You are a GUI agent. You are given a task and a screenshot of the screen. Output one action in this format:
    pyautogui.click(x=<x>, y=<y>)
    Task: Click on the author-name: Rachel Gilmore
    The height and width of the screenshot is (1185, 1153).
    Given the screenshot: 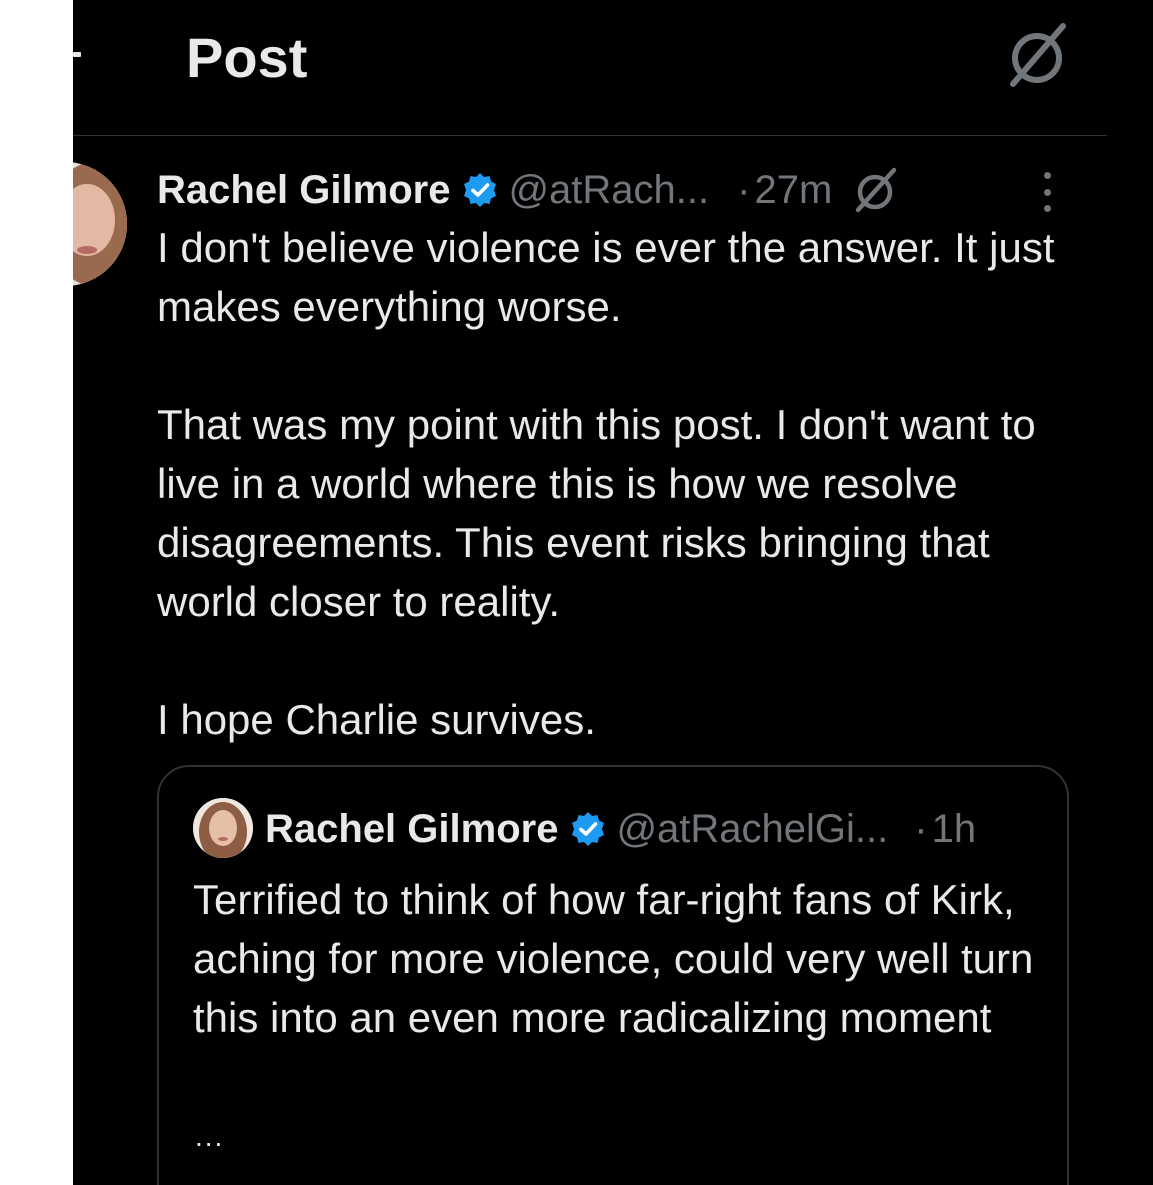 What is the action you would take?
    pyautogui.click(x=303, y=190)
    